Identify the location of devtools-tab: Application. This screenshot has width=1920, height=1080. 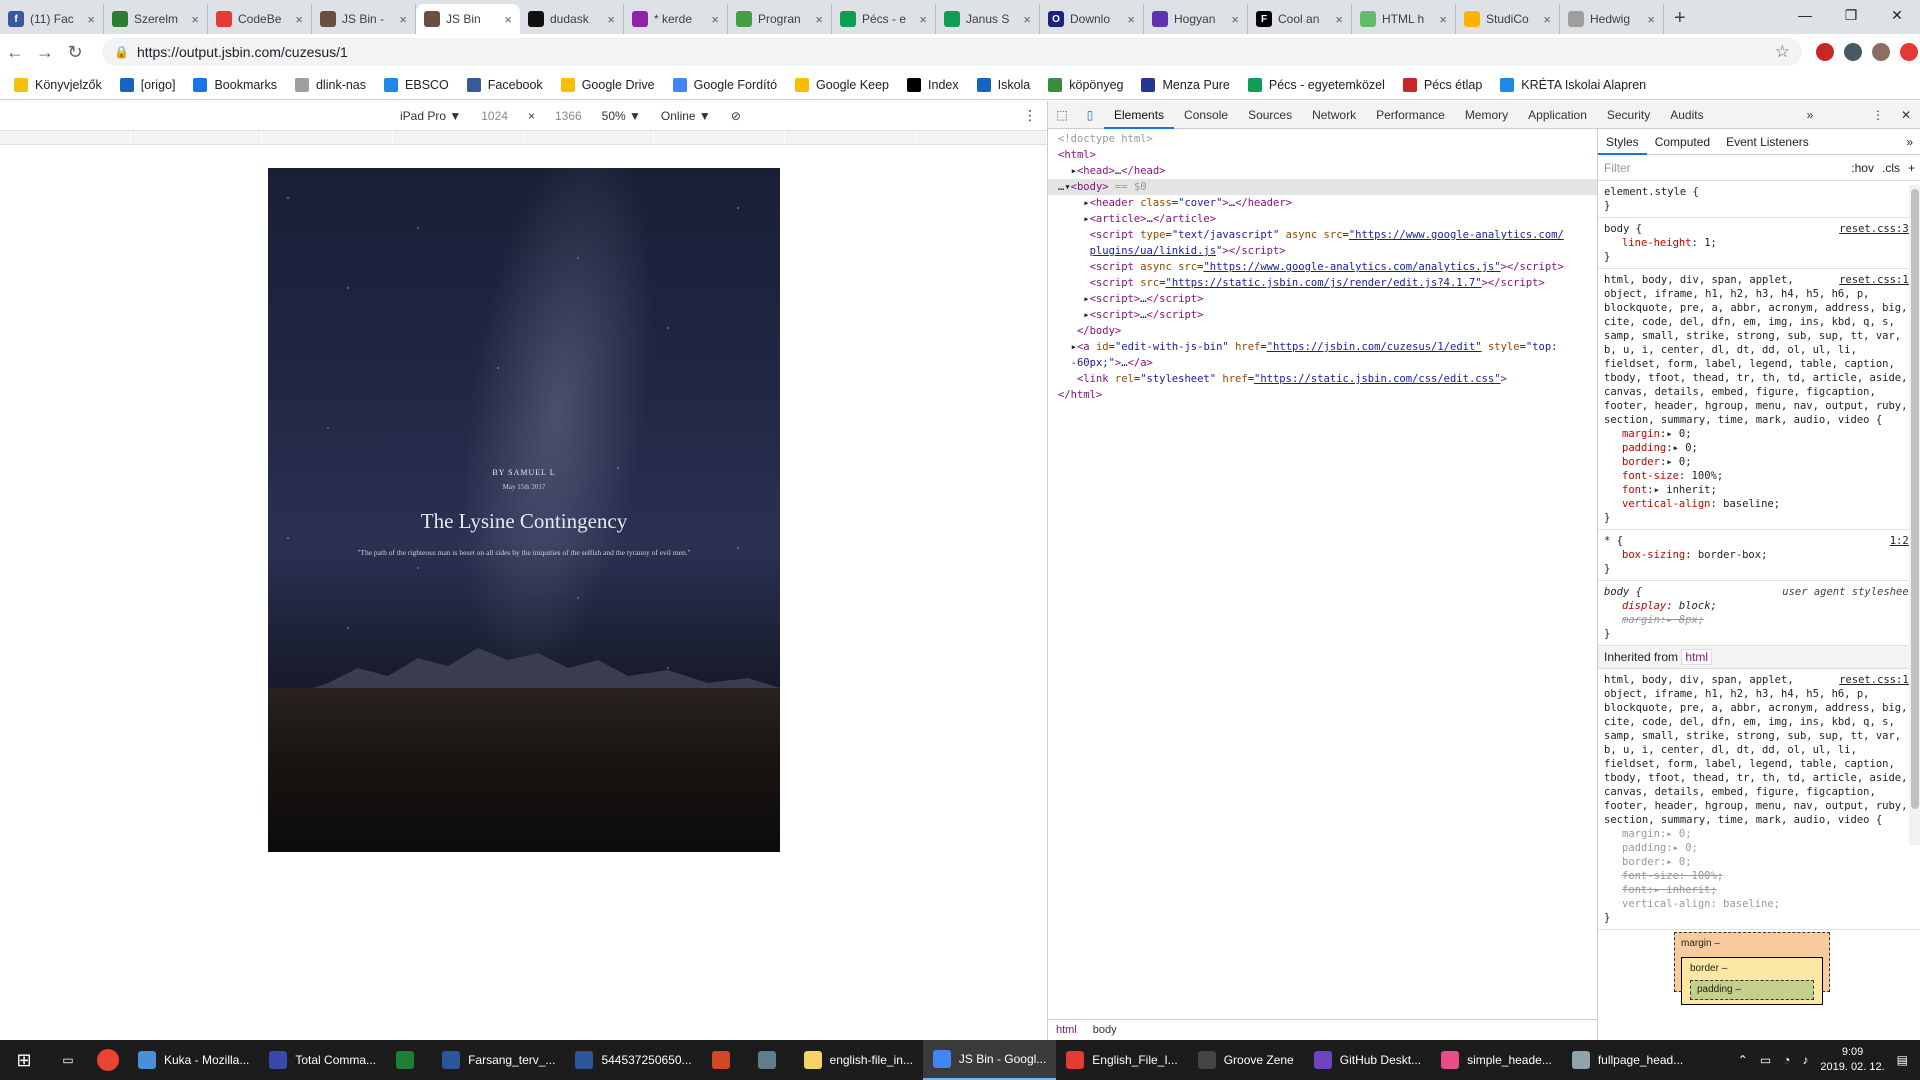
(1557, 115).